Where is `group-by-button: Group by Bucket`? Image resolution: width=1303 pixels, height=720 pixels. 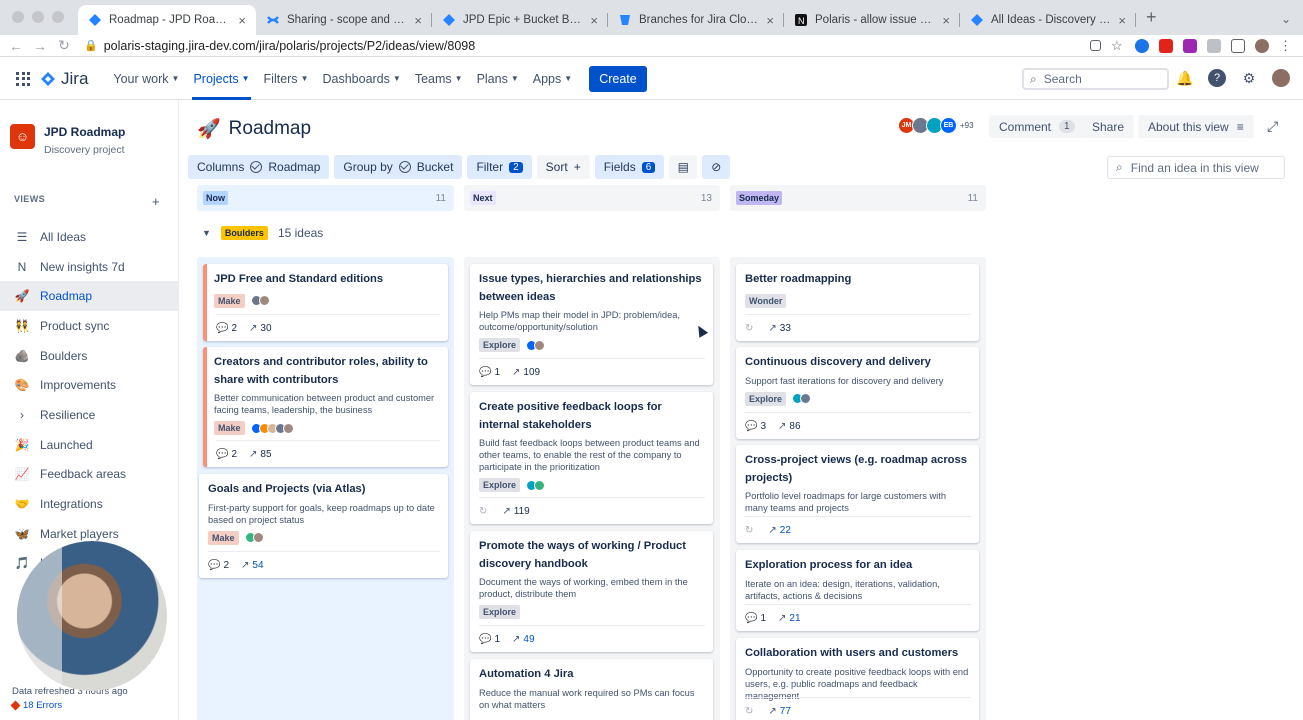
group-by-button: Group by Bucket is located at coordinates (398, 167).